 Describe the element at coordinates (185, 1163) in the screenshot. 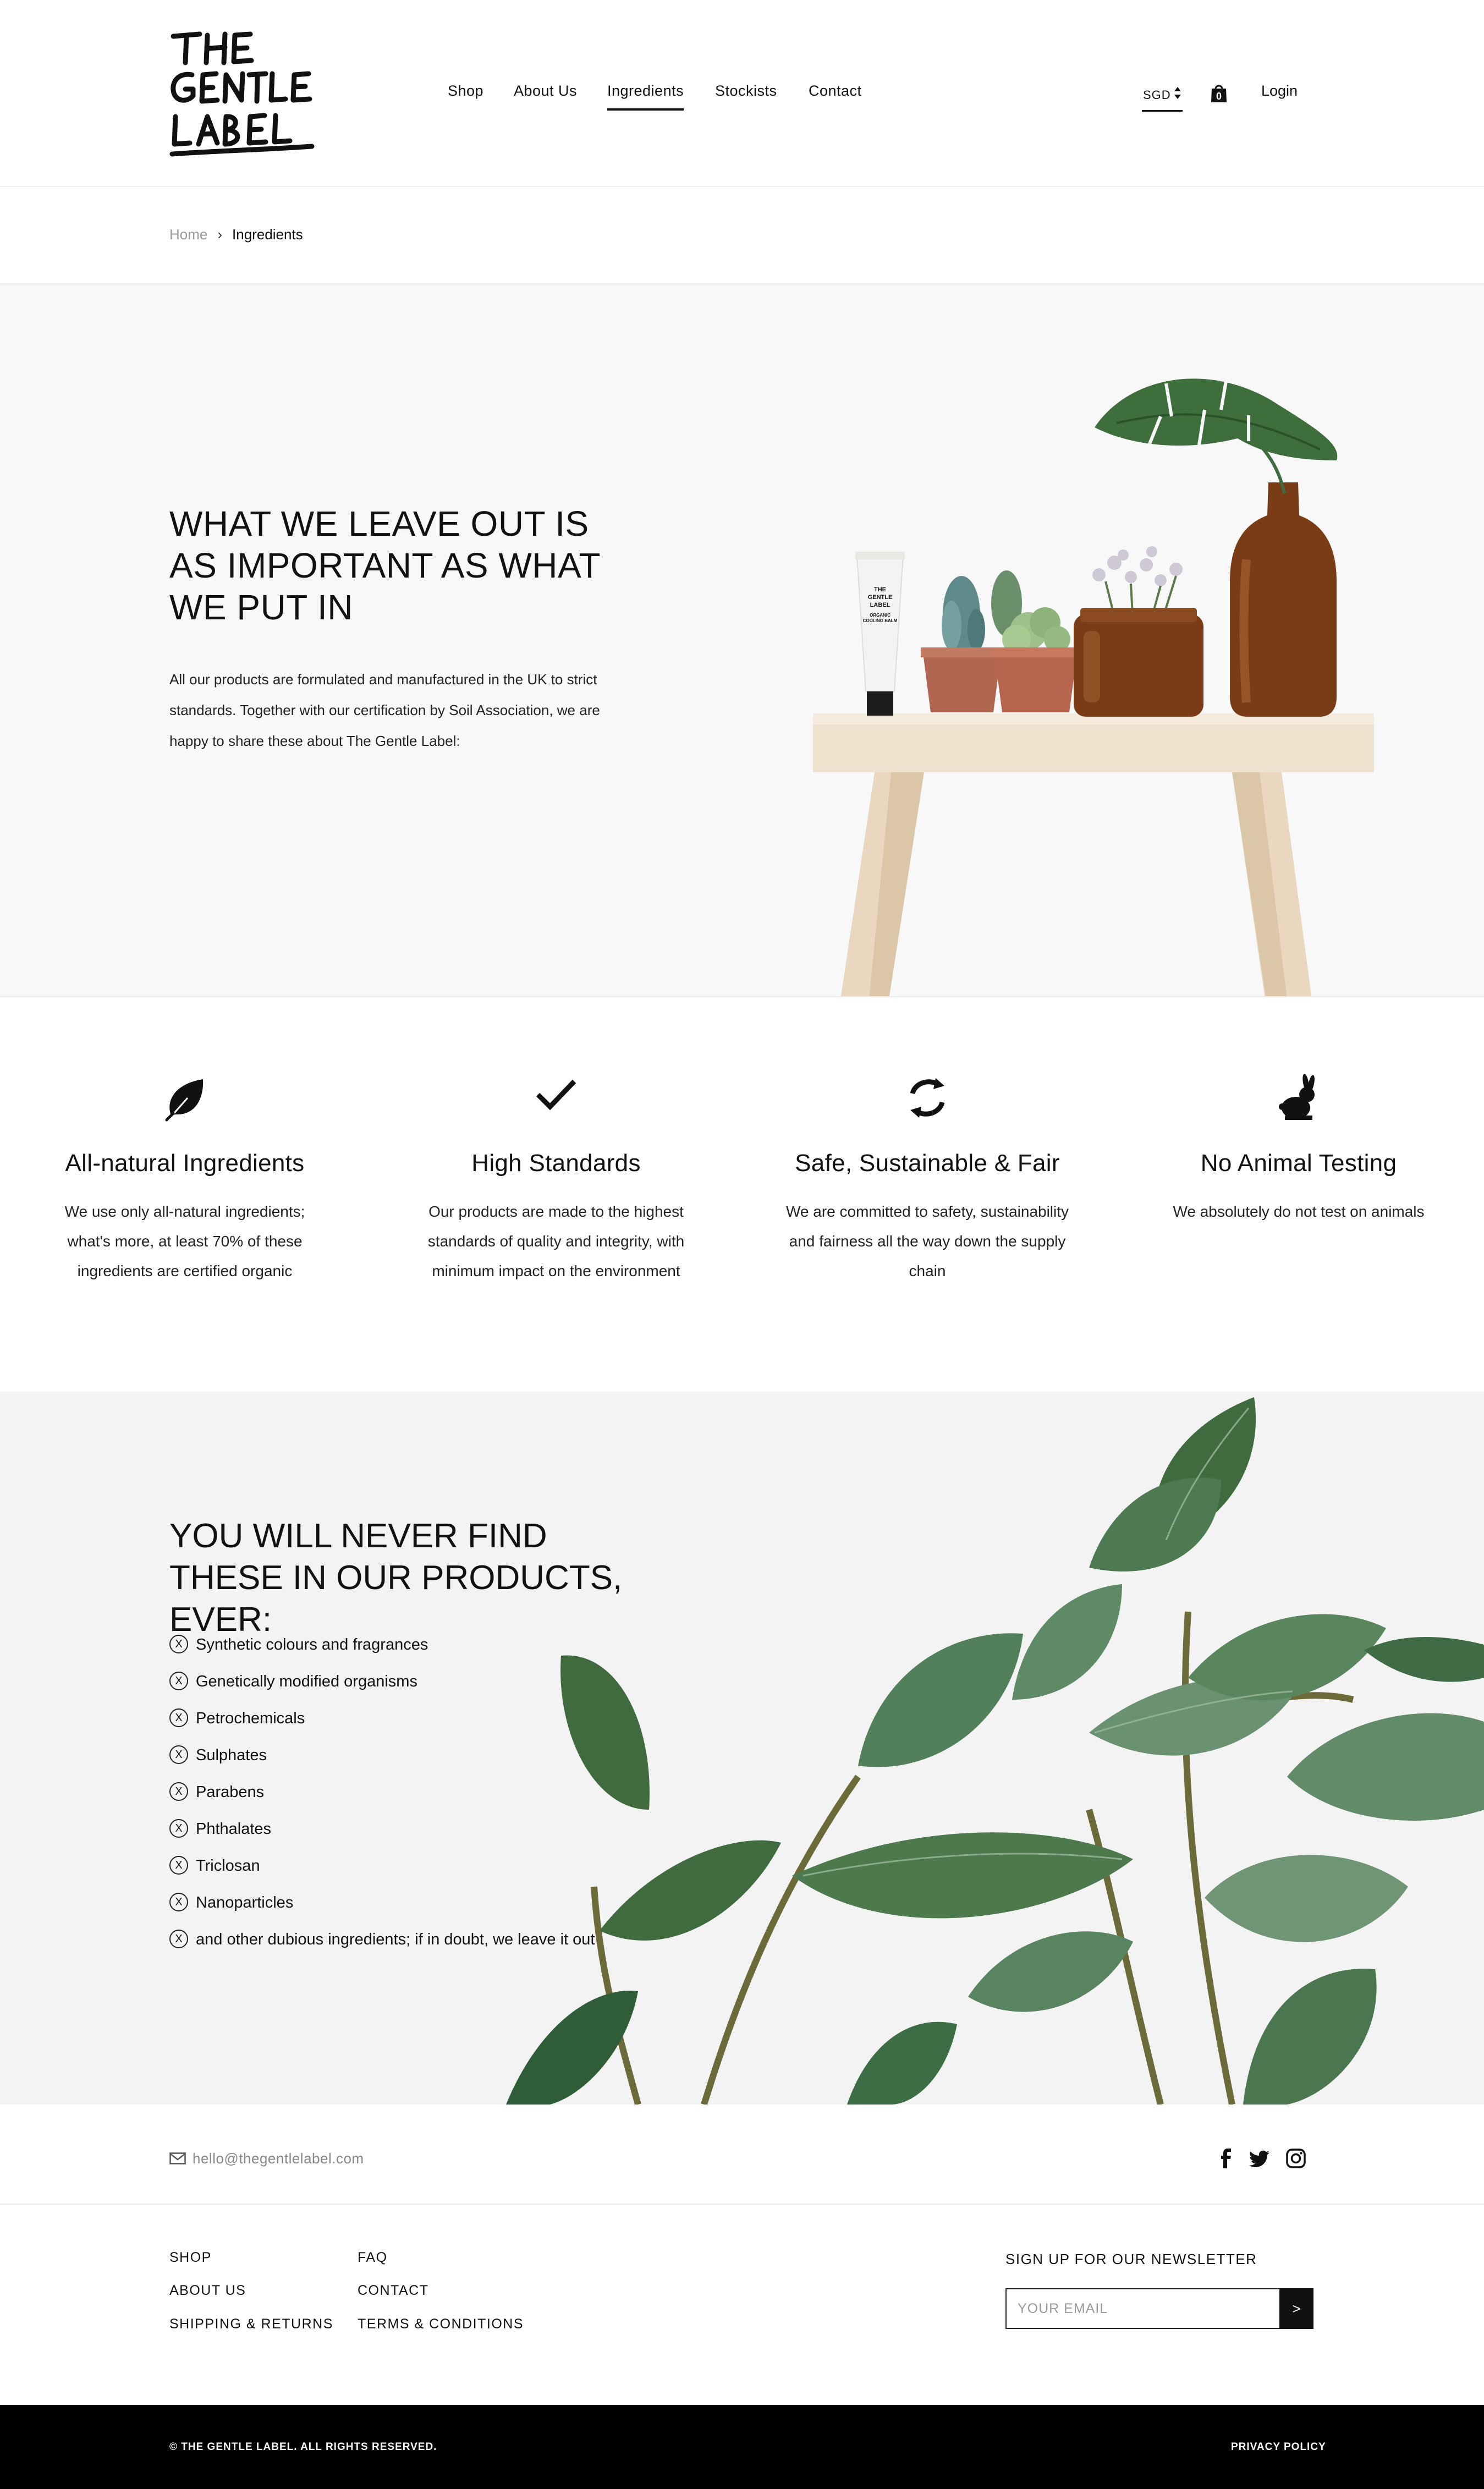

I see `feature-title: All-natural Ingredients` at that location.